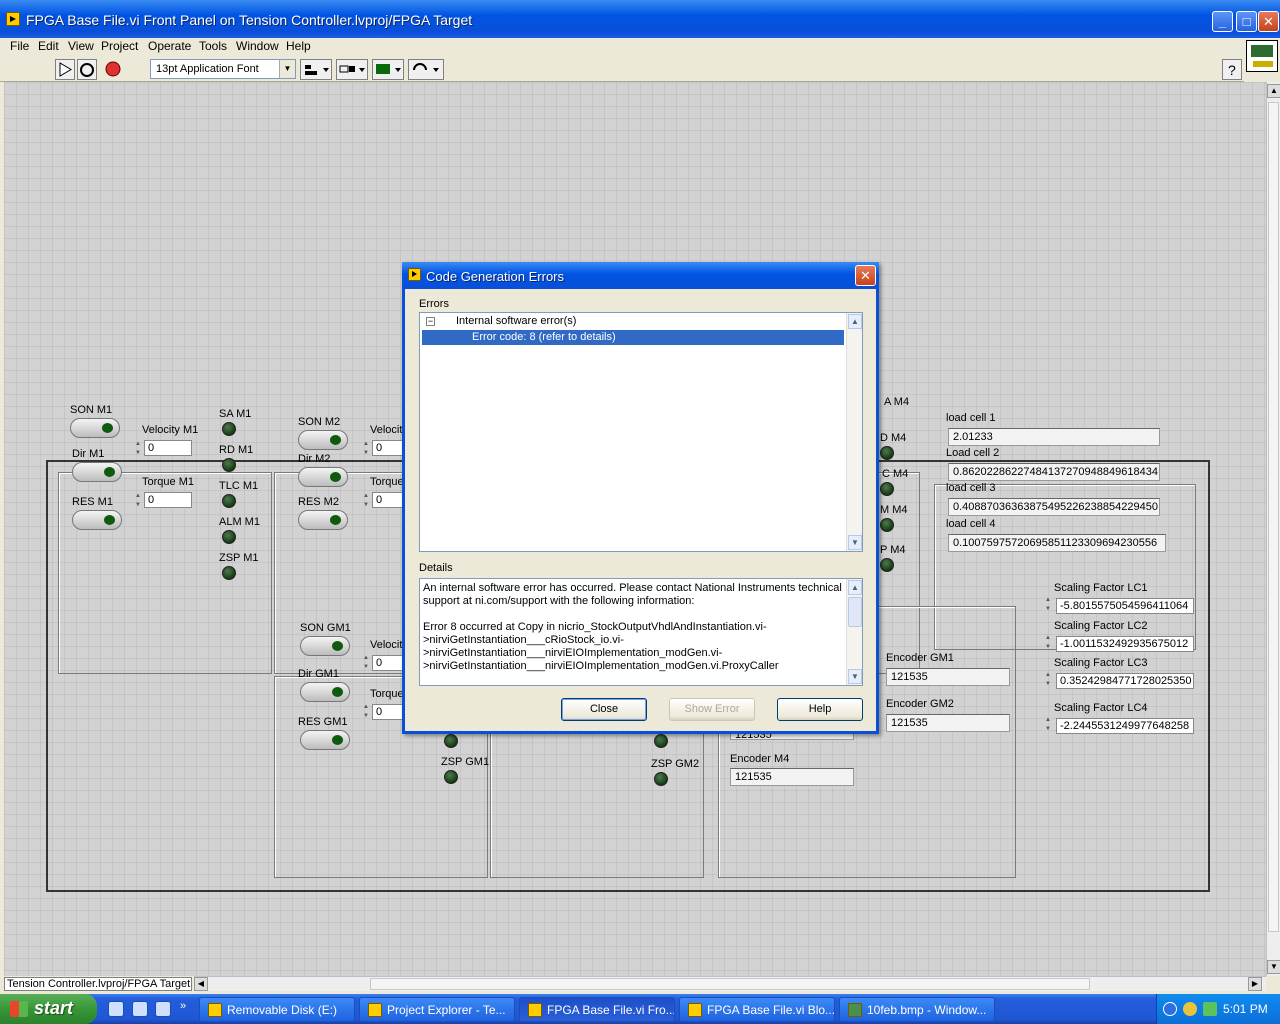  What do you see at coordinates (163, 1009) in the screenshot?
I see `quicklaunch-media-icon` at bounding box center [163, 1009].